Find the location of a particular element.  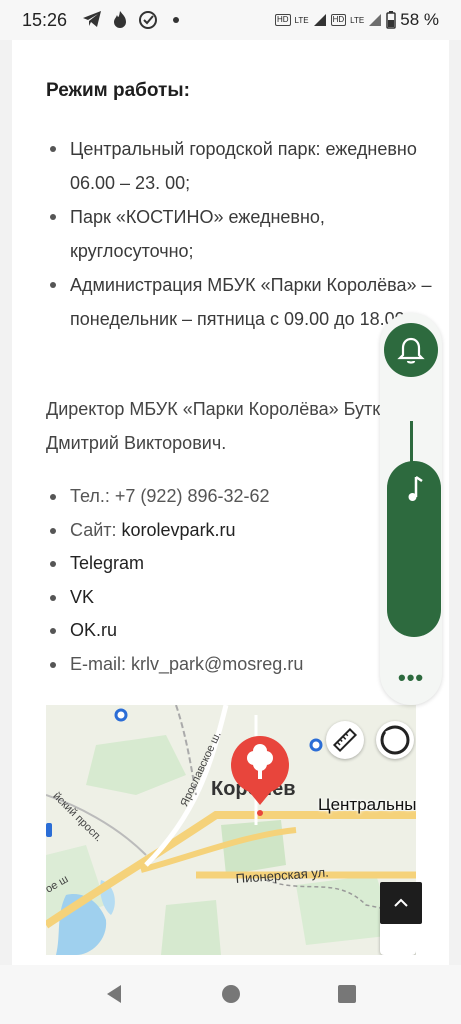

bell-button is located at coordinates (411, 350).